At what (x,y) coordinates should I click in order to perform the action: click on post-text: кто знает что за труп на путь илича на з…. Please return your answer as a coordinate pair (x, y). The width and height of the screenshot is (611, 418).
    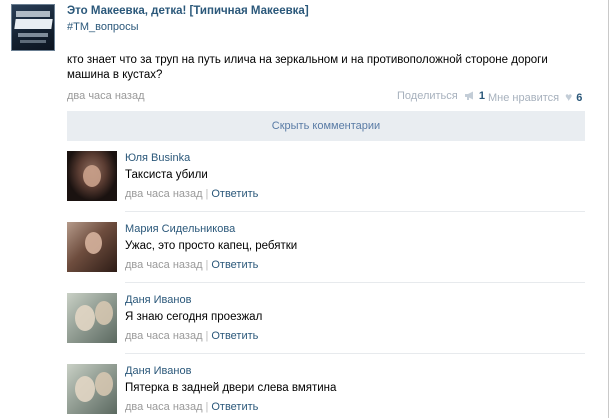
    Looking at the image, I should click on (307, 67).